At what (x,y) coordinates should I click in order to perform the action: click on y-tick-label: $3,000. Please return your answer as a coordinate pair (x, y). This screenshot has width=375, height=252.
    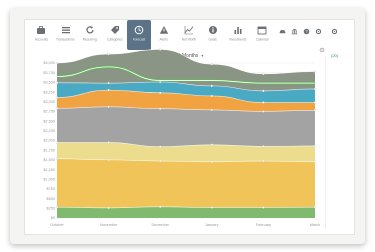
    Looking at the image, I should click on (49, 102).